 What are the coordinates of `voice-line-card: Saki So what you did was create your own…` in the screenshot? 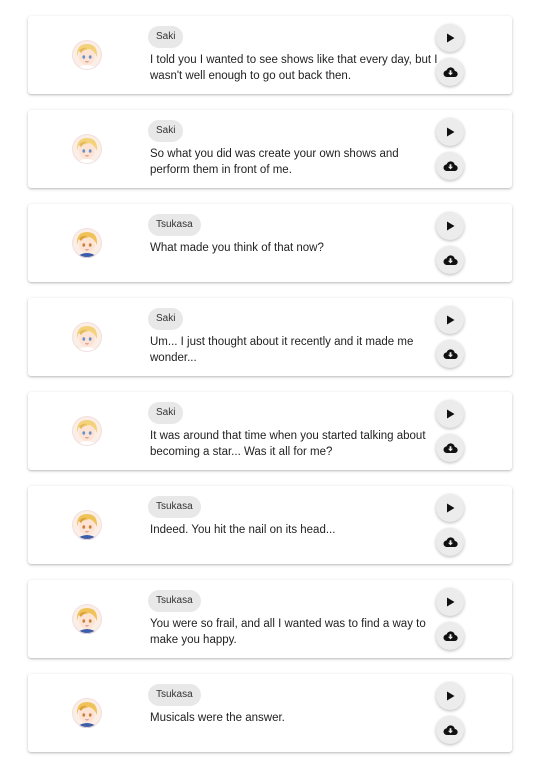 It's located at (270, 149).